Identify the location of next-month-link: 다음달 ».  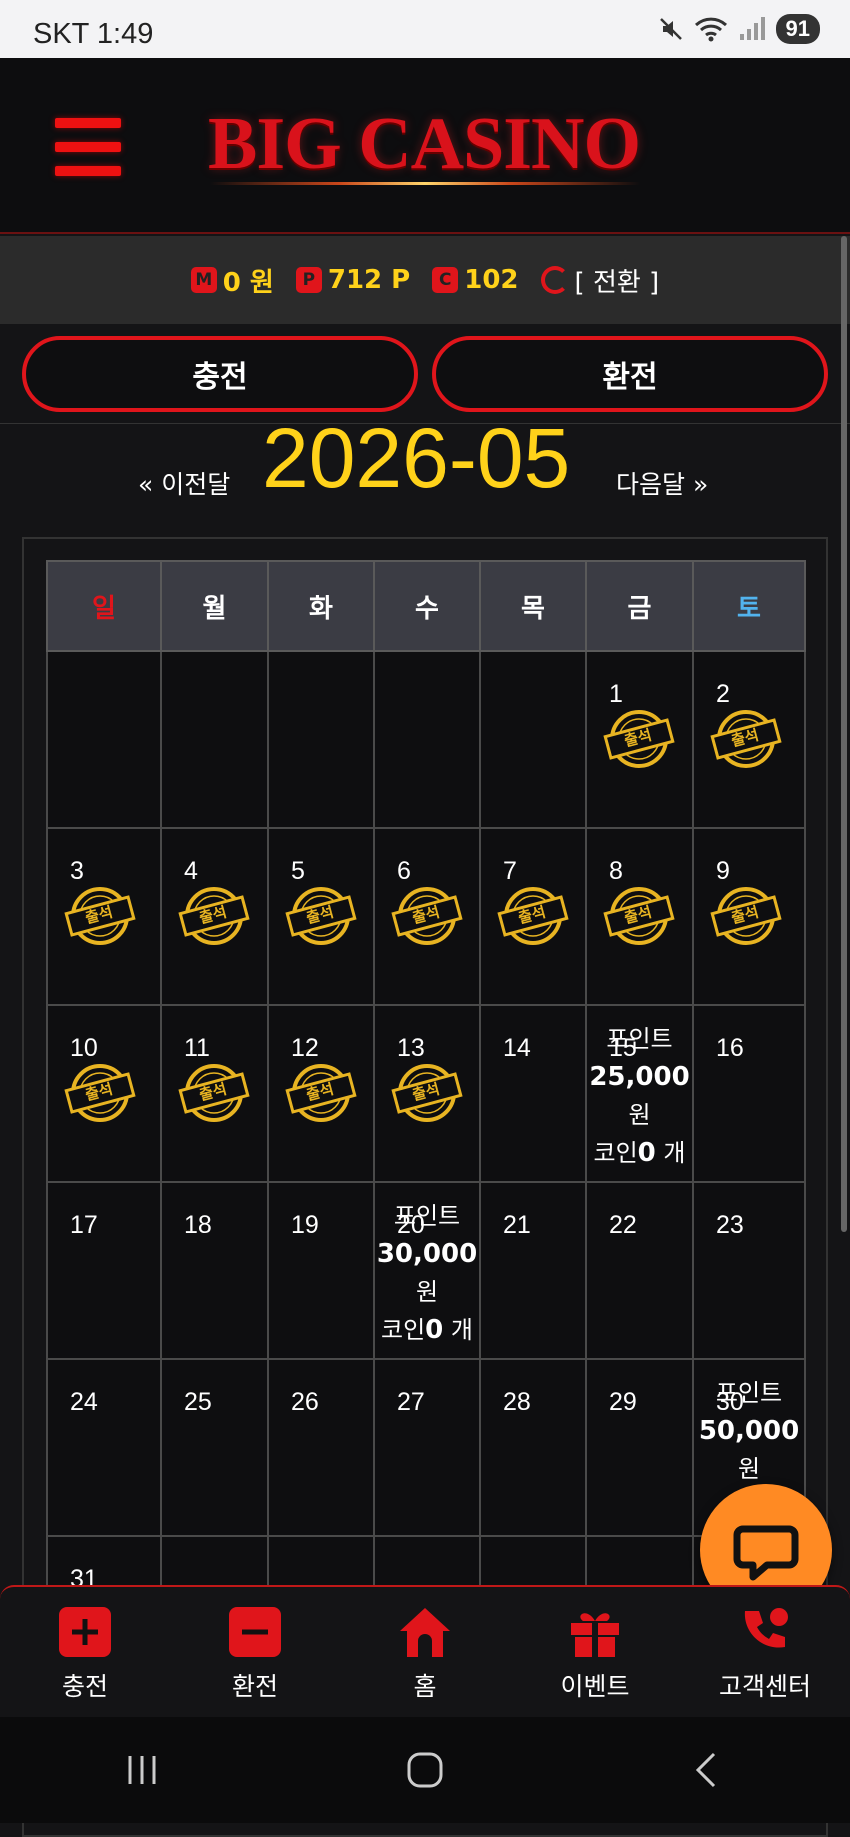
(662, 483).